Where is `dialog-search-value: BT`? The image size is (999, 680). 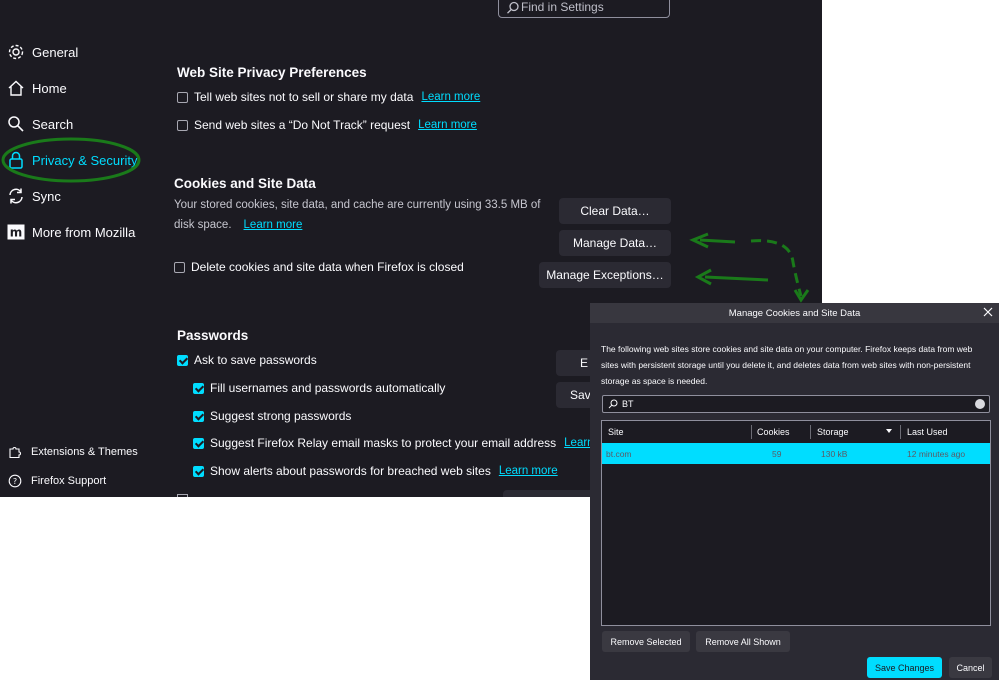 dialog-search-value: BT is located at coordinates (628, 404).